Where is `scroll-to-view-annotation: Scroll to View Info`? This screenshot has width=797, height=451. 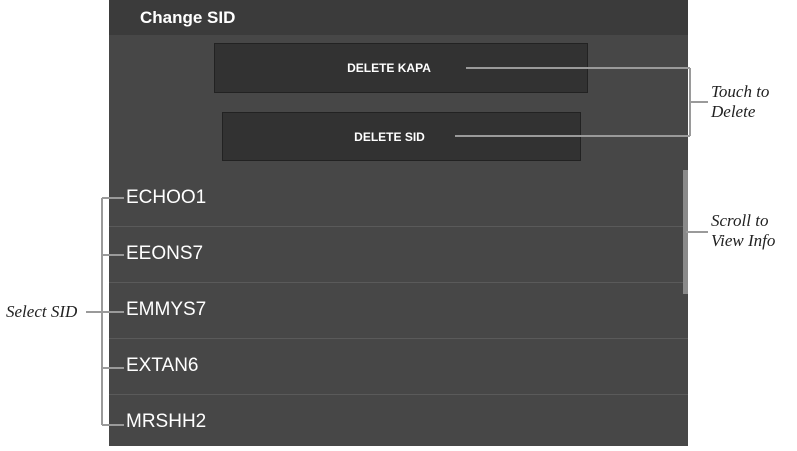 scroll-to-view-annotation: Scroll to View Info is located at coordinates (743, 231).